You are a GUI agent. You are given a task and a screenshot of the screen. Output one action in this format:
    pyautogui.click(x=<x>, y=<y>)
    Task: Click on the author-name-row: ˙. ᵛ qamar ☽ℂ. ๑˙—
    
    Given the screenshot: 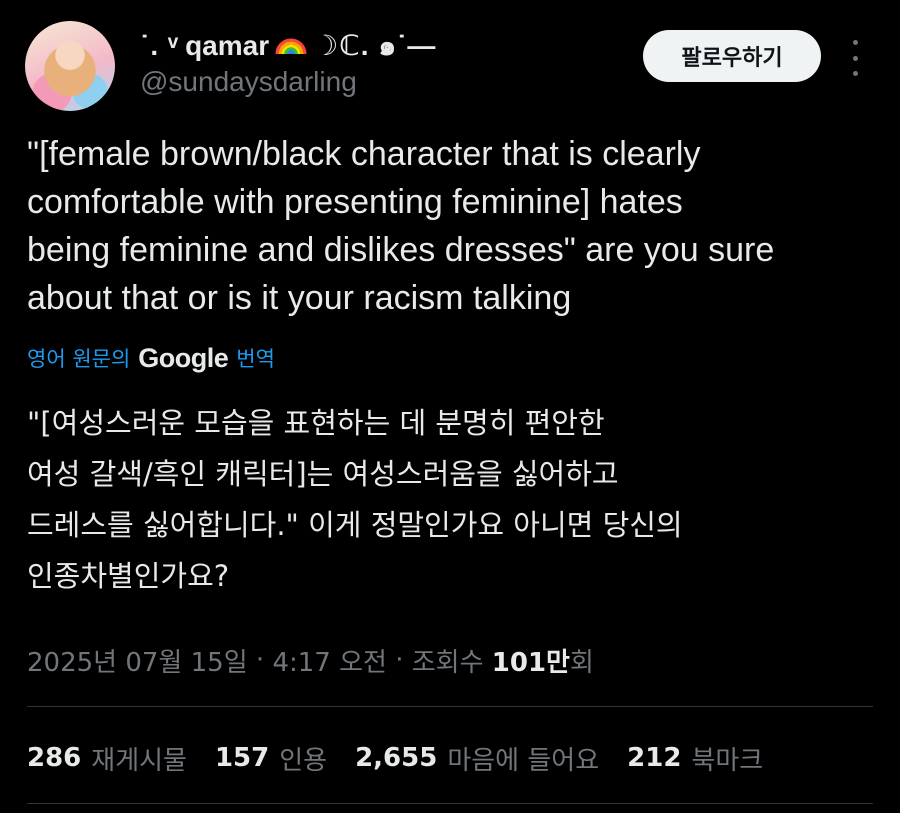 What is the action you would take?
    pyautogui.click(x=288, y=46)
    